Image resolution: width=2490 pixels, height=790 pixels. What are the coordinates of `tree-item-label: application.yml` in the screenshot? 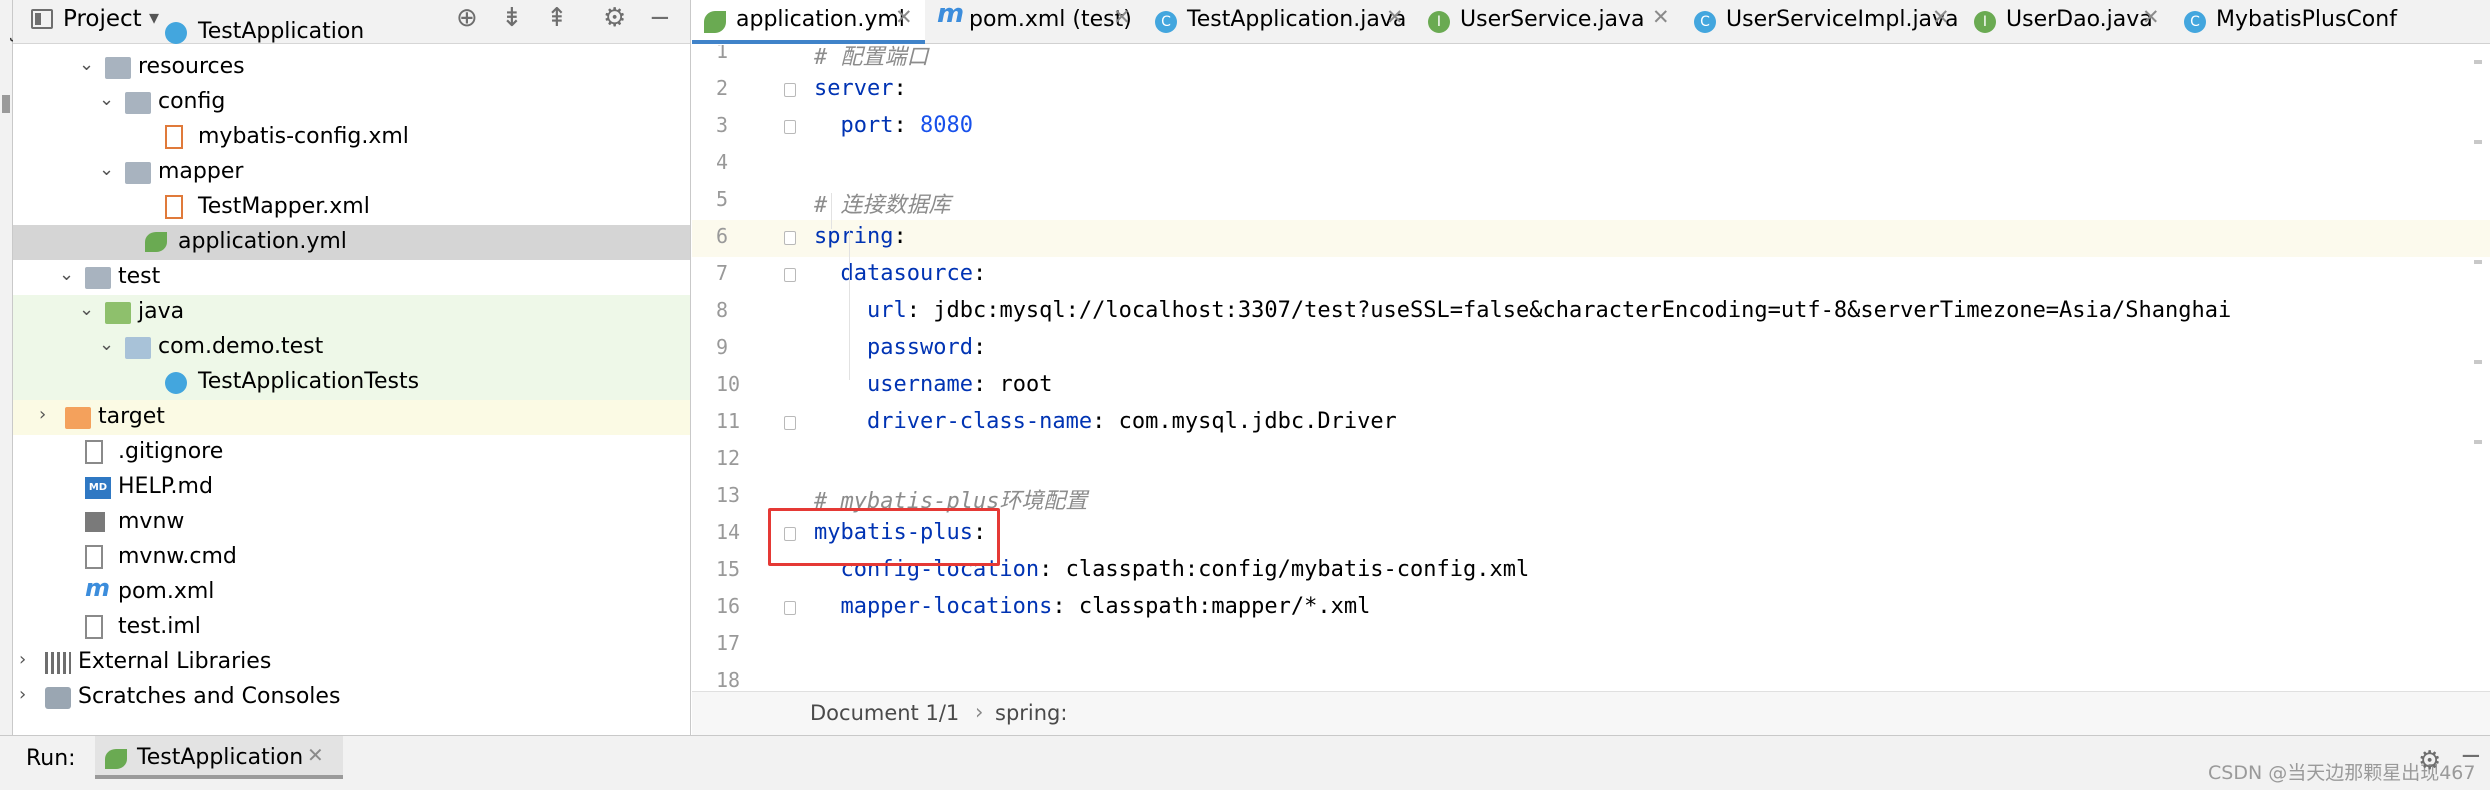 It's located at (262, 241).